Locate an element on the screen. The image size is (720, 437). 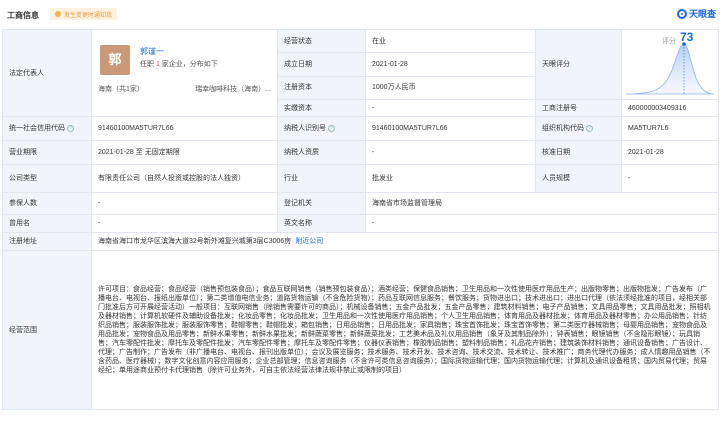
authority-value: 海南省市场监督管理局 is located at coordinates (542, 203).